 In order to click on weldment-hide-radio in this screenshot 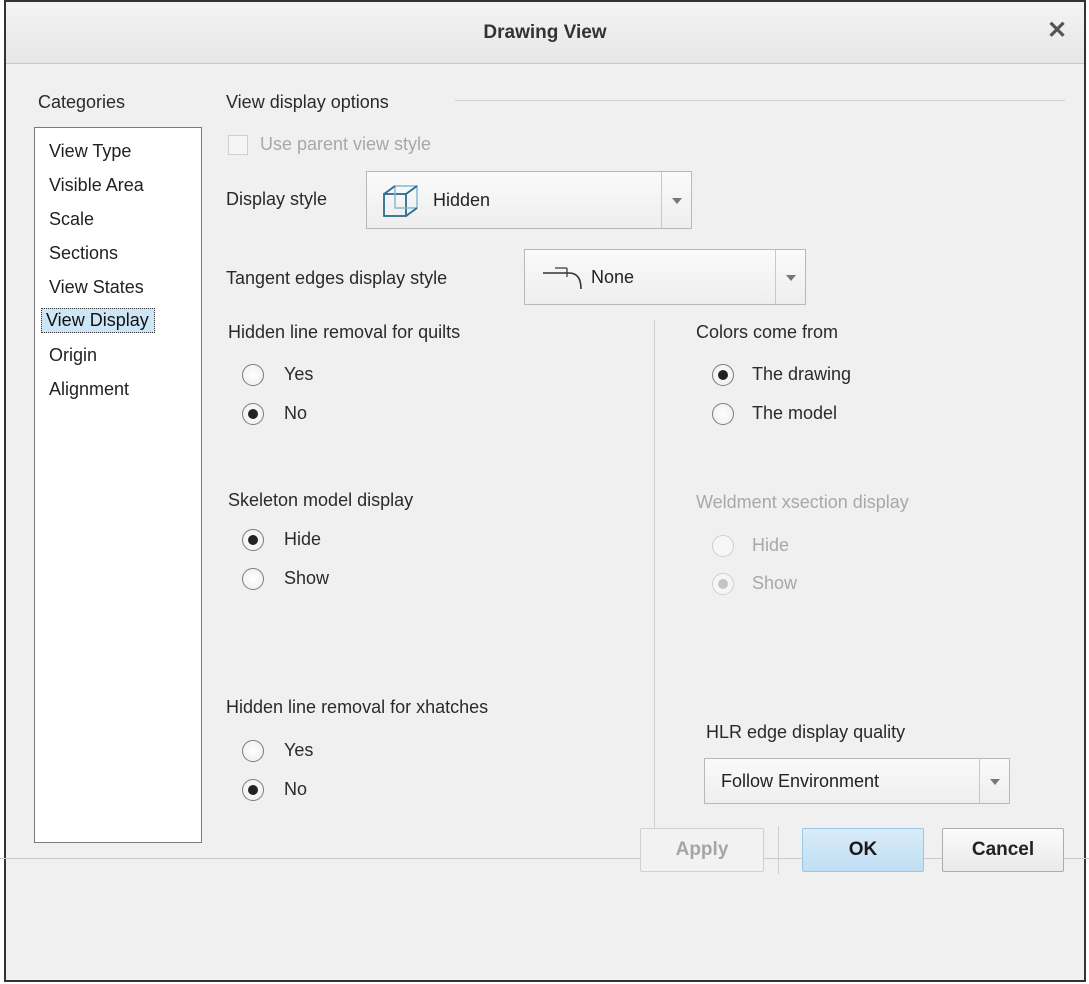, I will do `click(723, 546)`.